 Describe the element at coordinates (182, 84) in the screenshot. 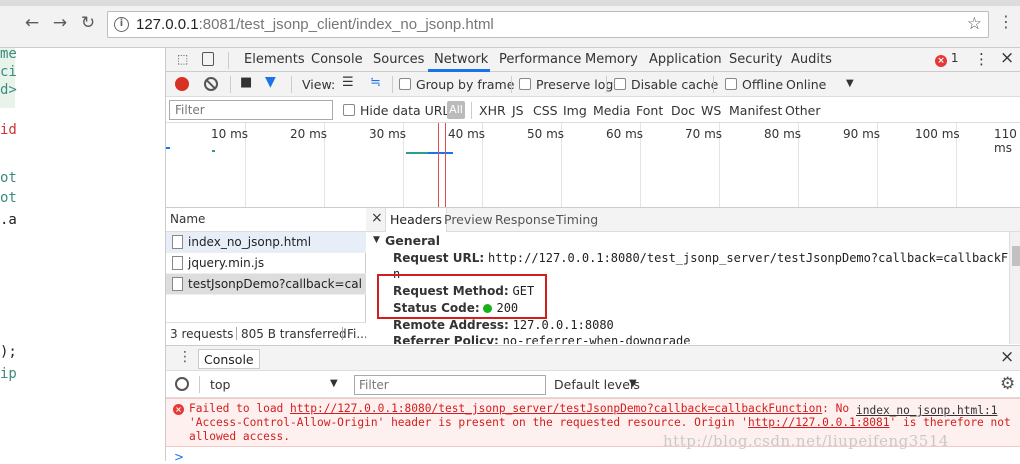

I see `record-icon` at that location.